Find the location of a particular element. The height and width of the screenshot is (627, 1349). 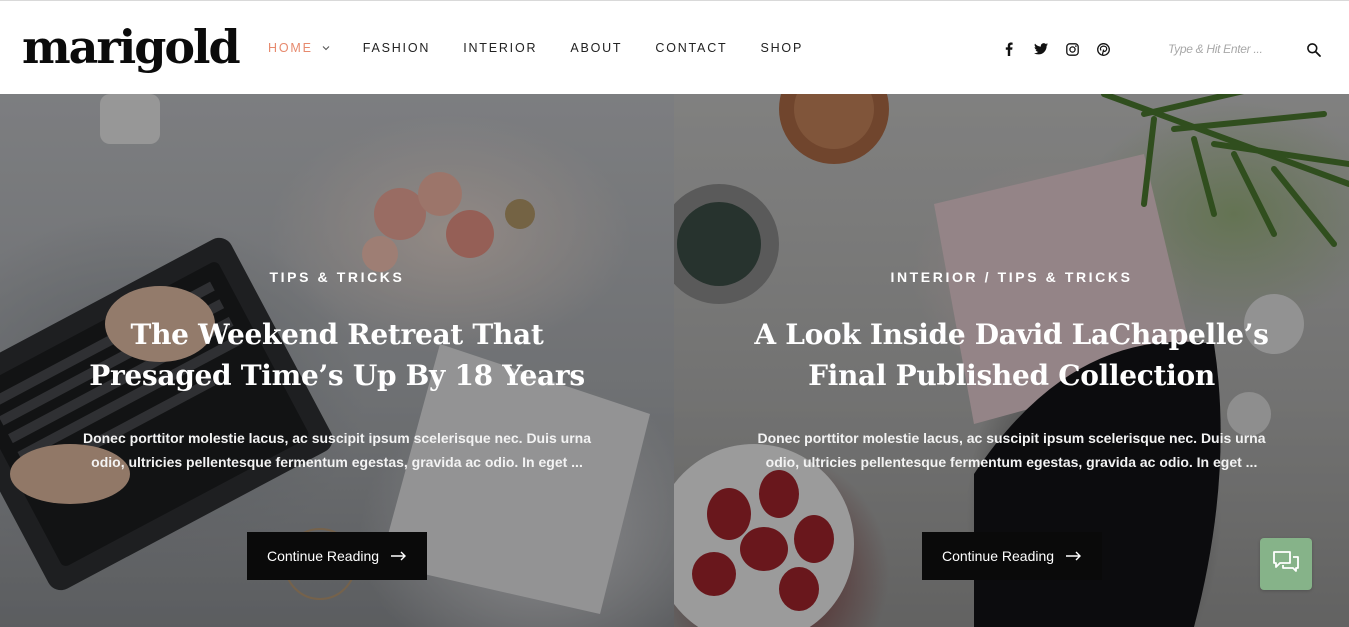

nav-item-home: HOME is located at coordinates (299, 48).